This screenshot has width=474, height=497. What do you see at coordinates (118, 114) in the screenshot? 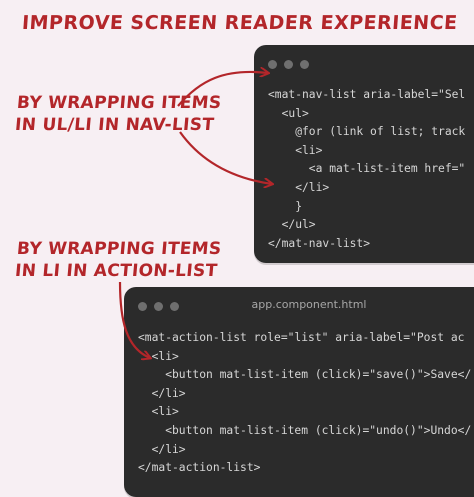
I see `nav-list-callout: BY WRAPPING ITEMS IN UL/LI IN NAV-LIST` at bounding box center [118, 114].